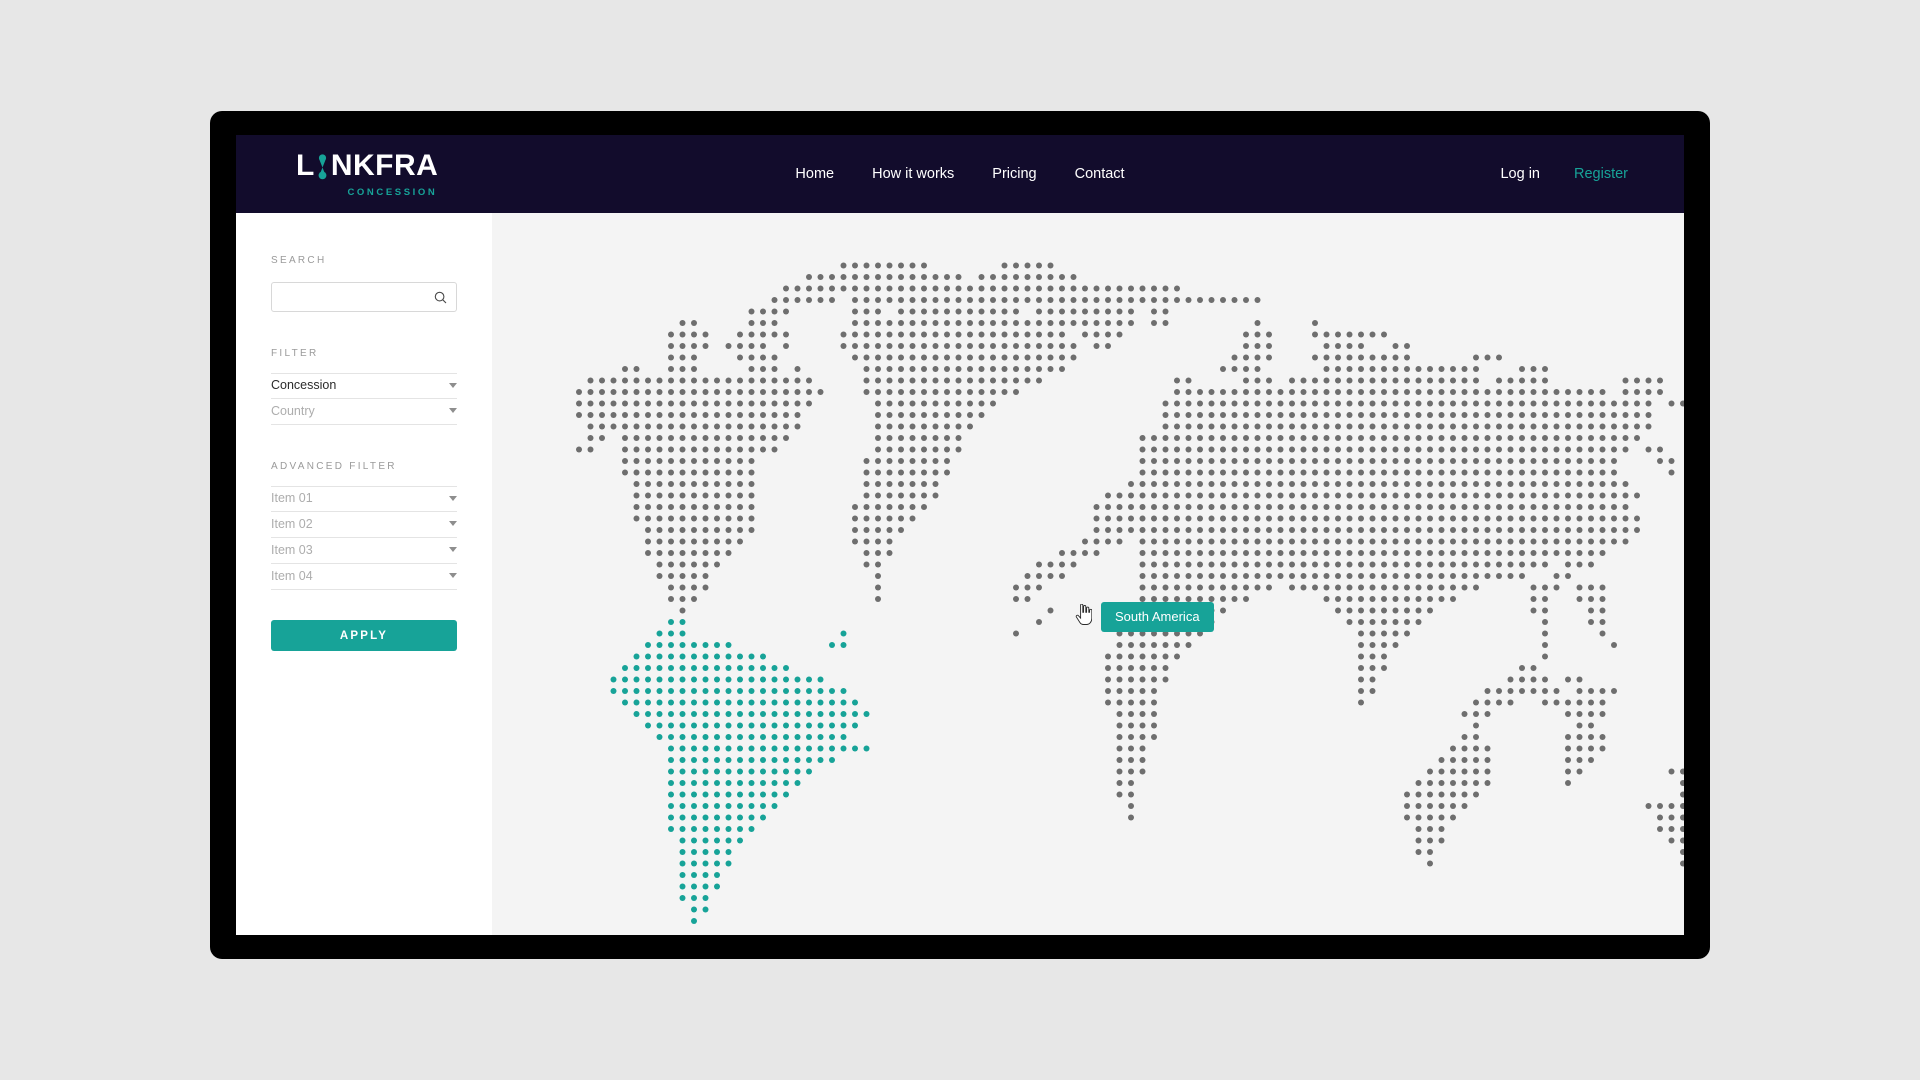  What do you see at coordinates (292, 498) in the screenshot?
I see `advanced-select-item-01-value: Item 01` at bounding box center [292, 498].